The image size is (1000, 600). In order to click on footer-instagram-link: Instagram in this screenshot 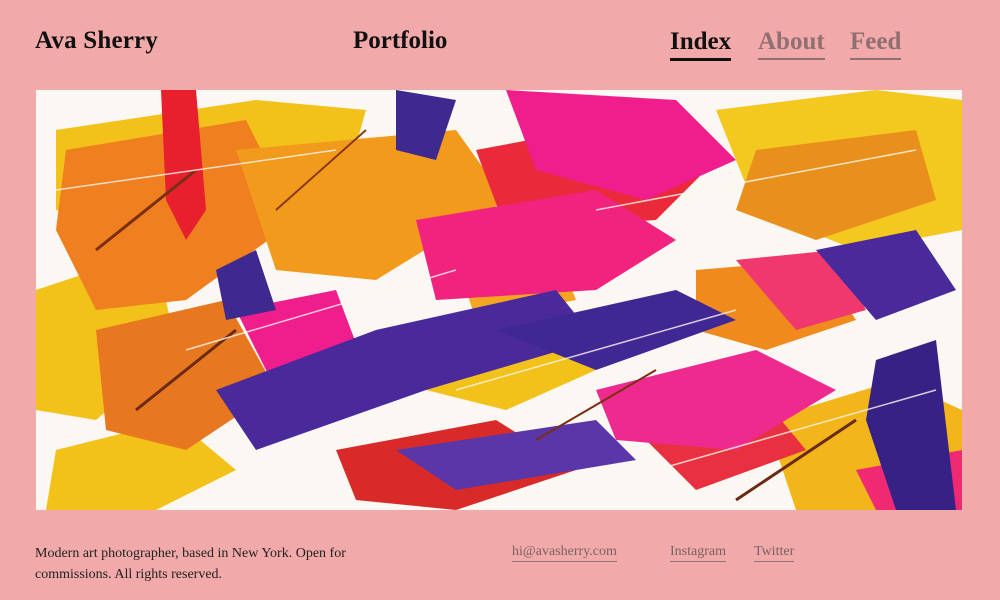, I will do `click(698, 552)`.